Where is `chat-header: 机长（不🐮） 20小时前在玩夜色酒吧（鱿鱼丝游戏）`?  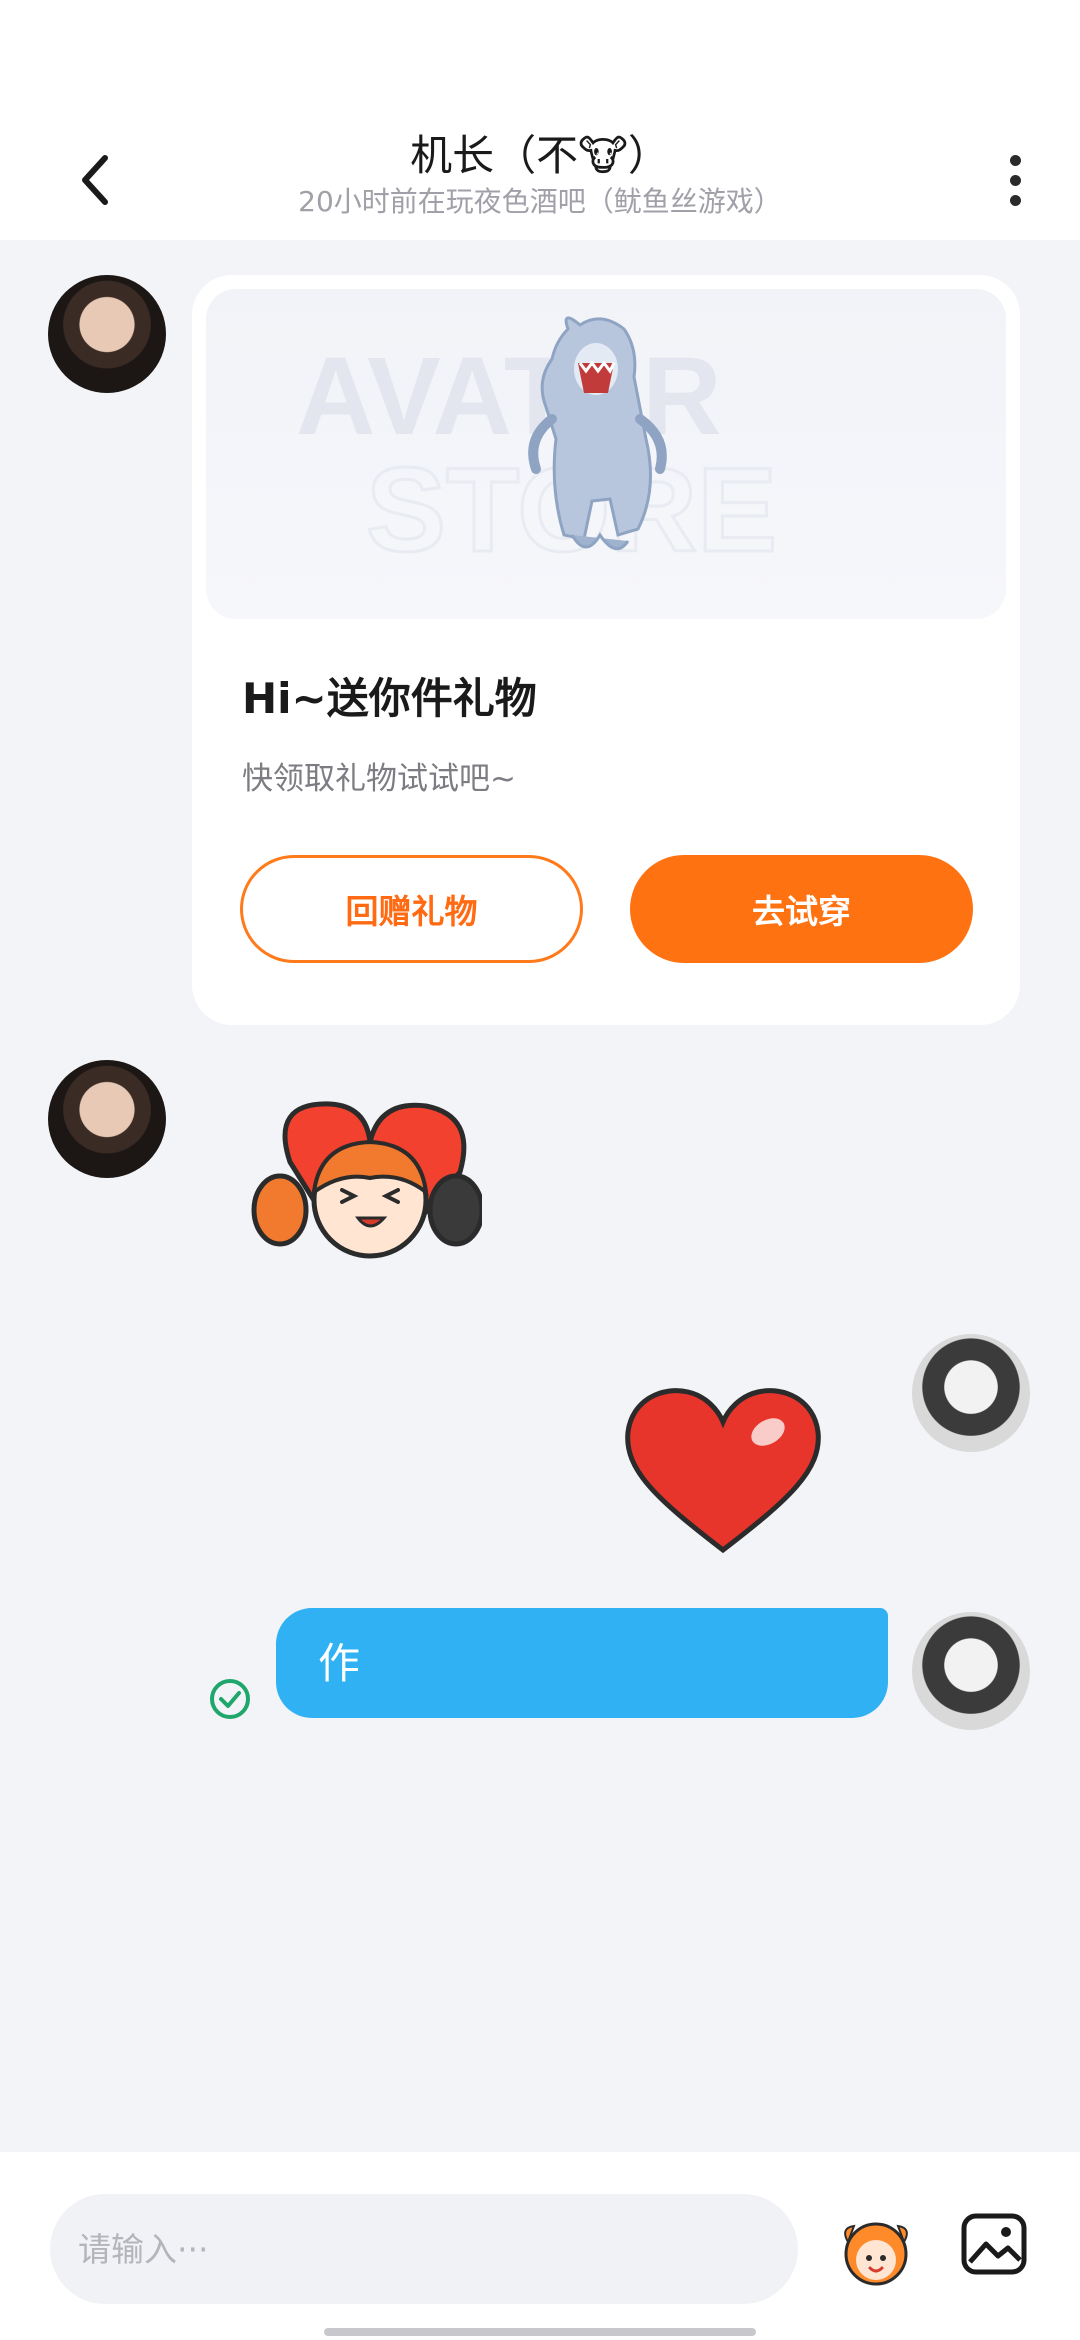
chat-header: 机长（不🐮） 20小时前在玩夜色酒吧（鱿鱼丝游戏） is located at coordinates (540, 175).